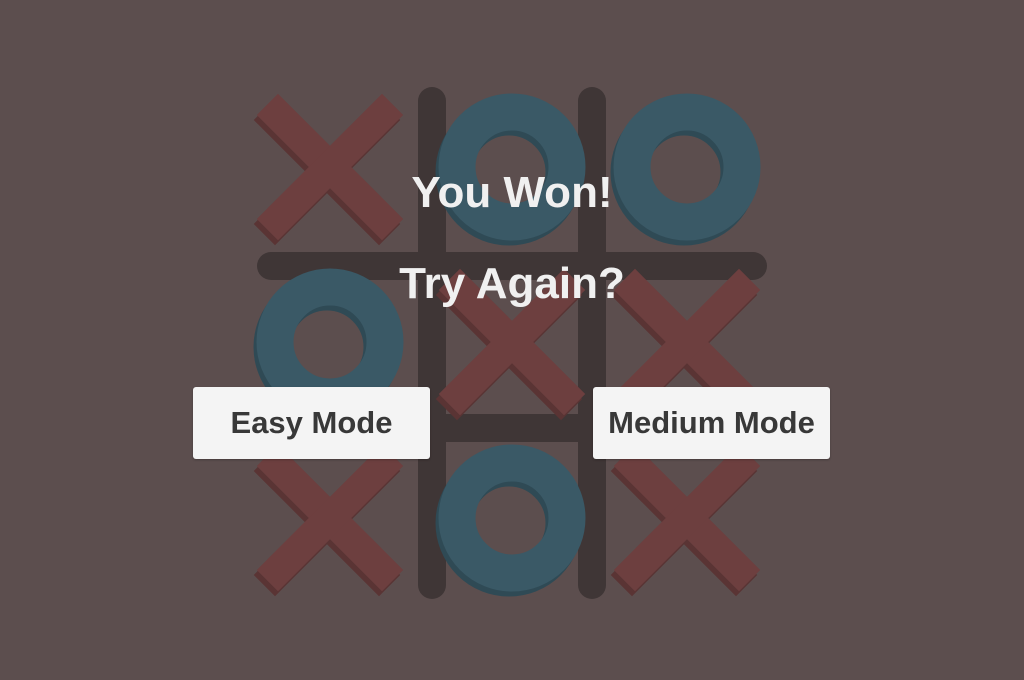 This screenshot has width=1024, height=680. I want to click on medium-mode-button: Medium Mode, so click(711, 423).